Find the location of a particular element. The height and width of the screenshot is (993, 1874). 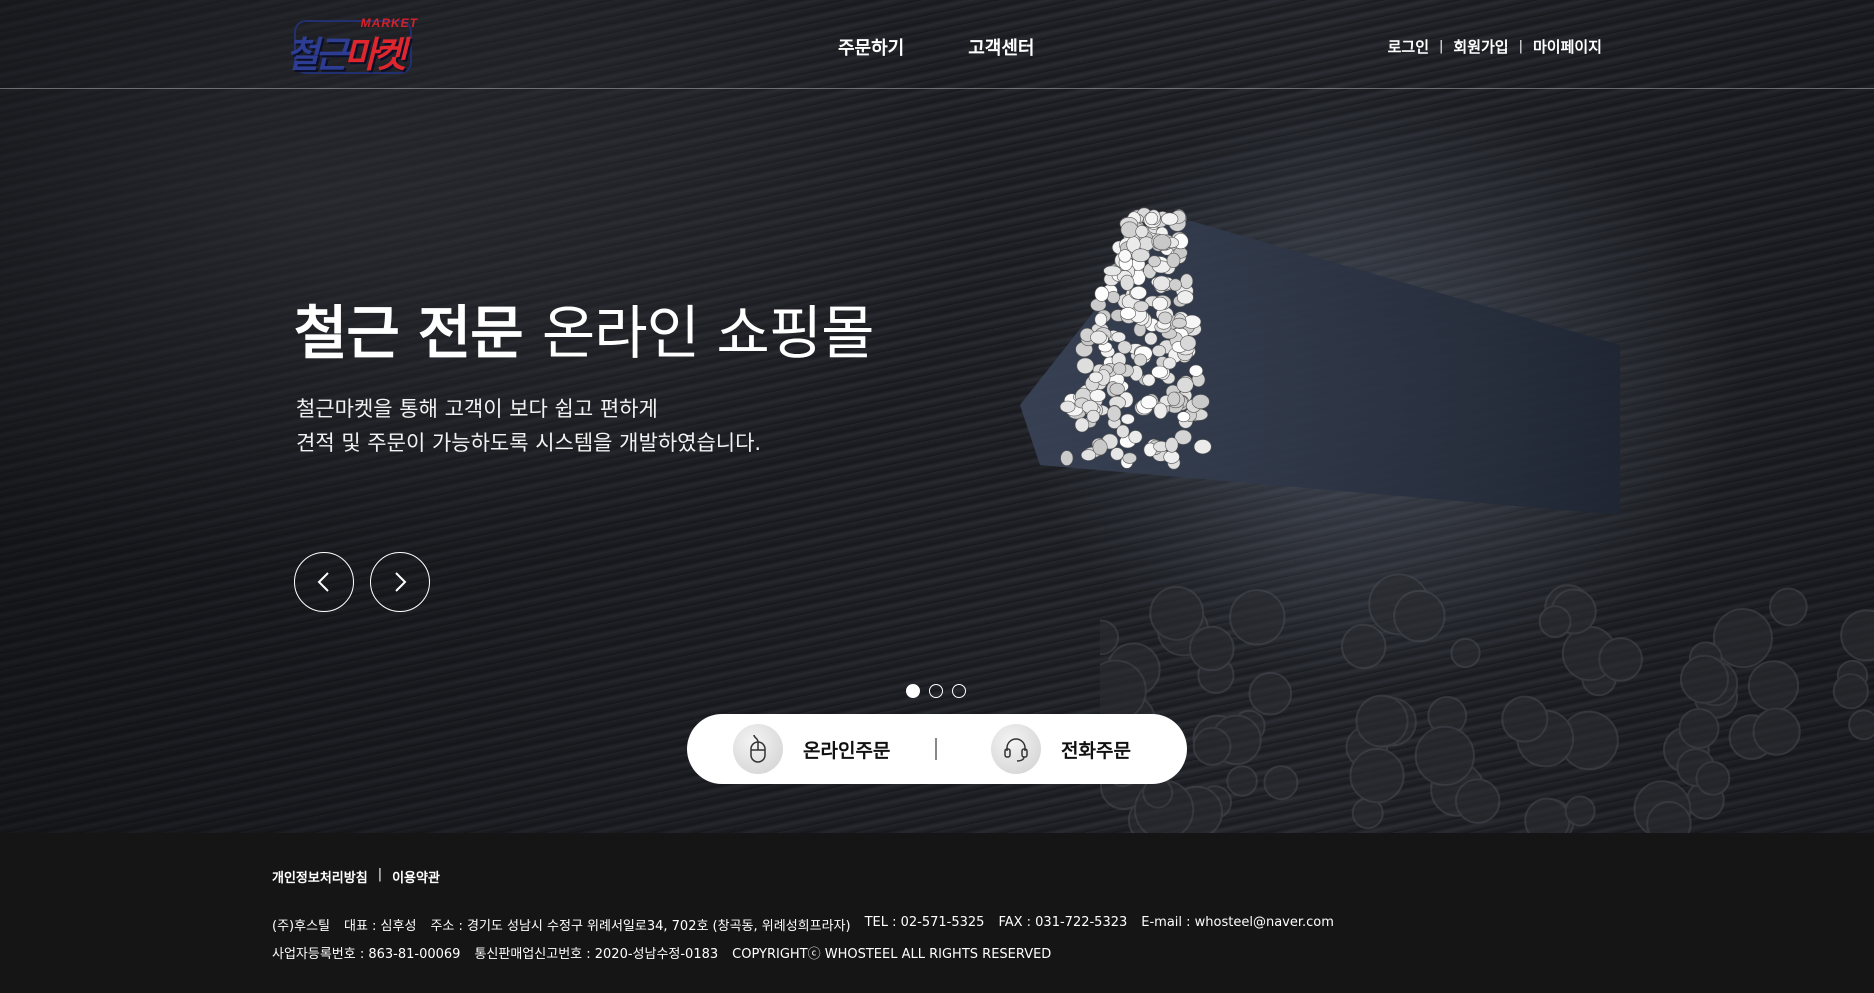

chevron-right-icon is located at coordinates (401, 582).